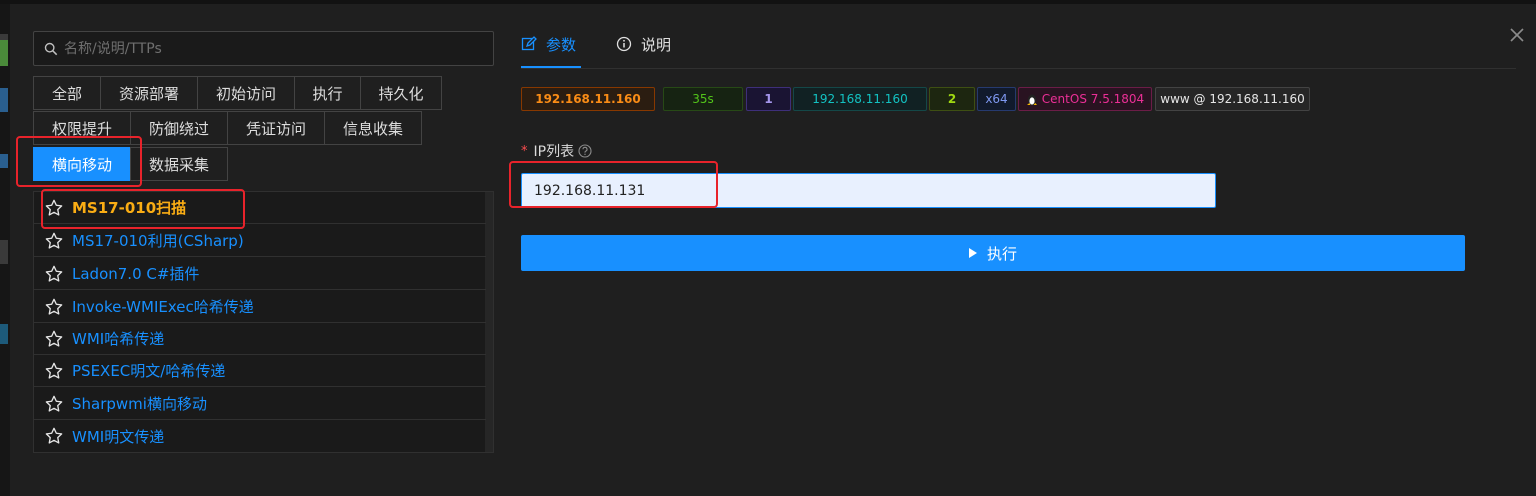 The width and height of the screenshot is (1536, 496). Describe the element at coordinates (489, 322) in the screenshot. I see `list-scrollbar` at that location.